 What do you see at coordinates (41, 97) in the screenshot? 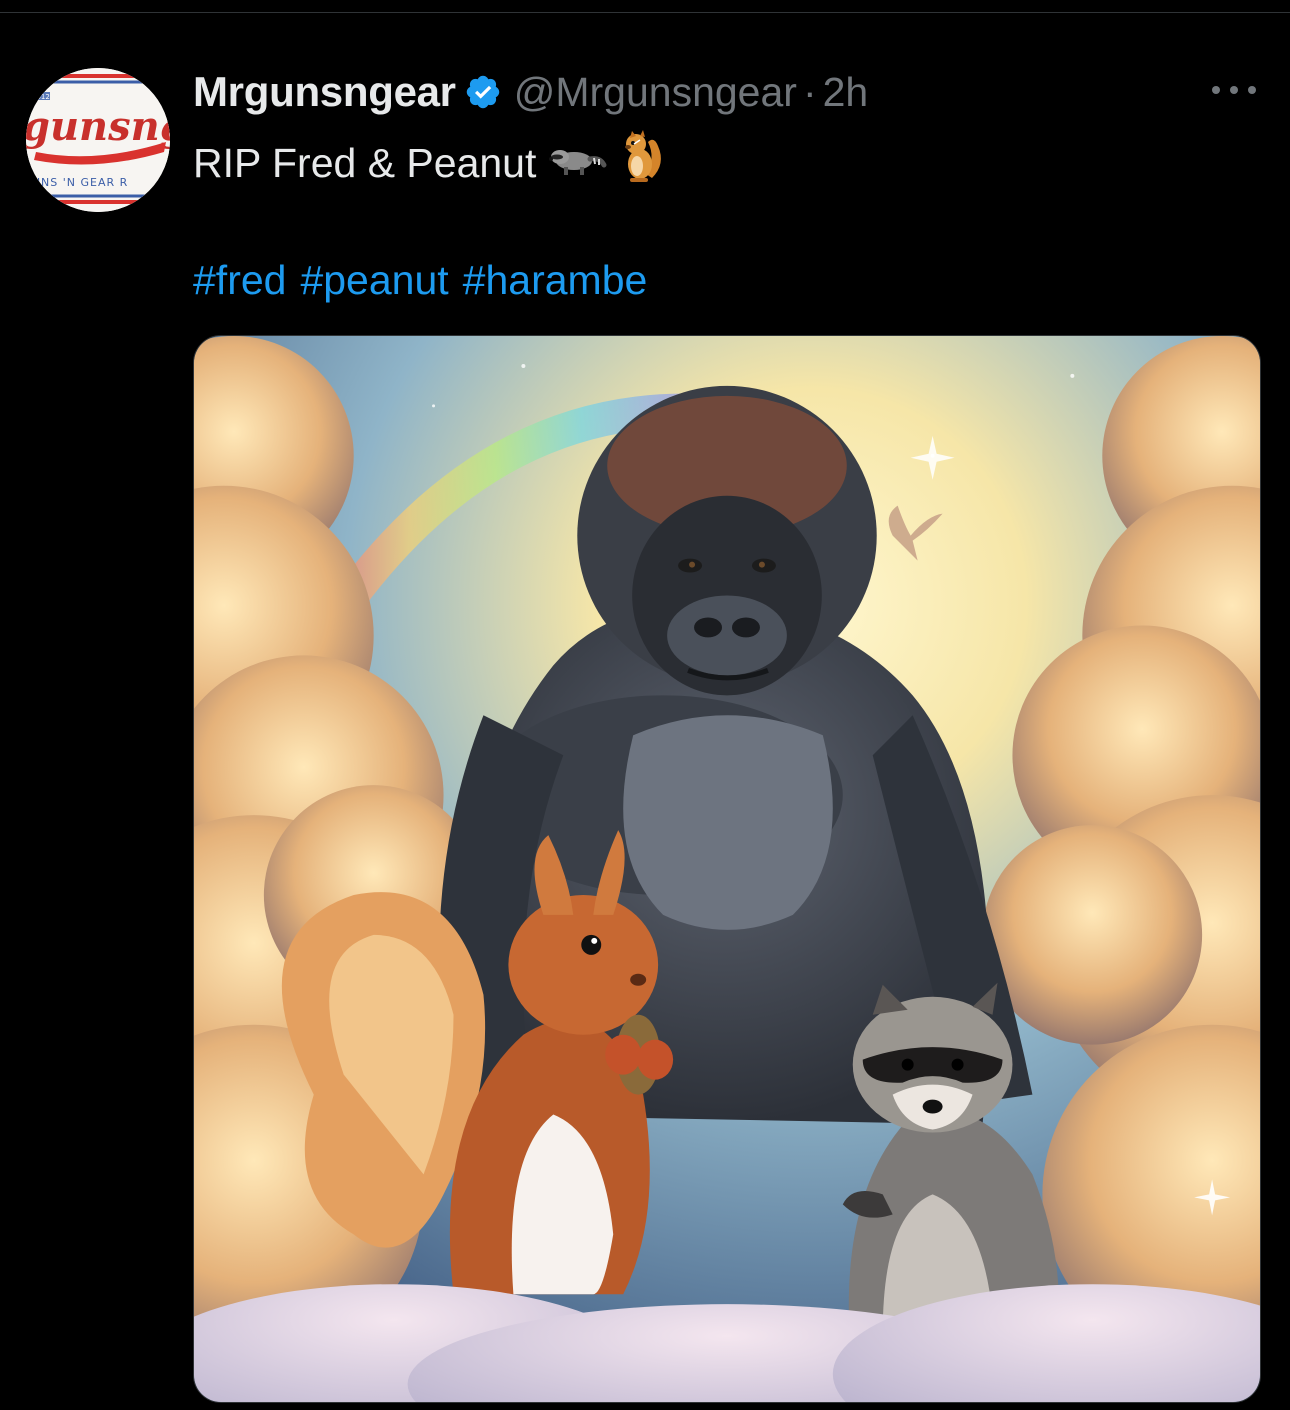
I see `avatar-est-text: 2012` at bounding box center [41, 97].